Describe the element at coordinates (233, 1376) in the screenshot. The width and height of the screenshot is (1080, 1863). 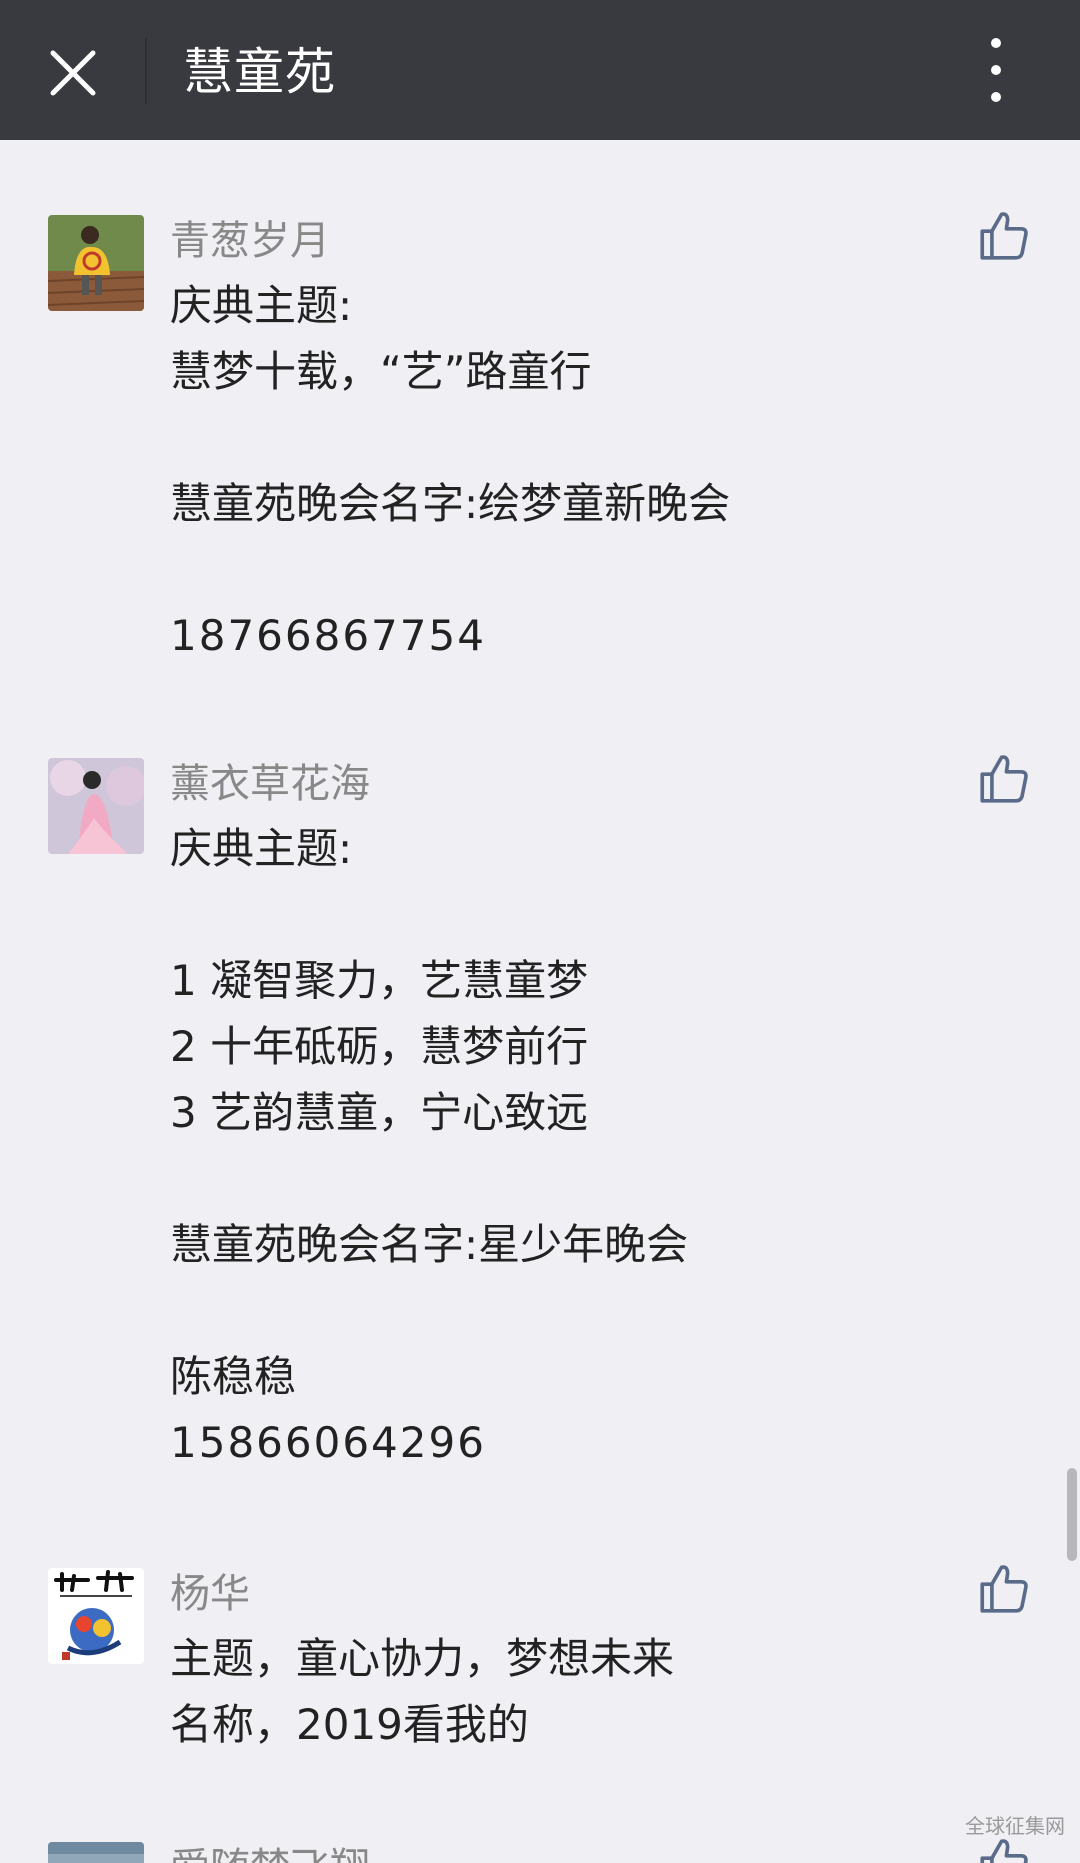
I see `comment-line: 陈稳稳` at that location.